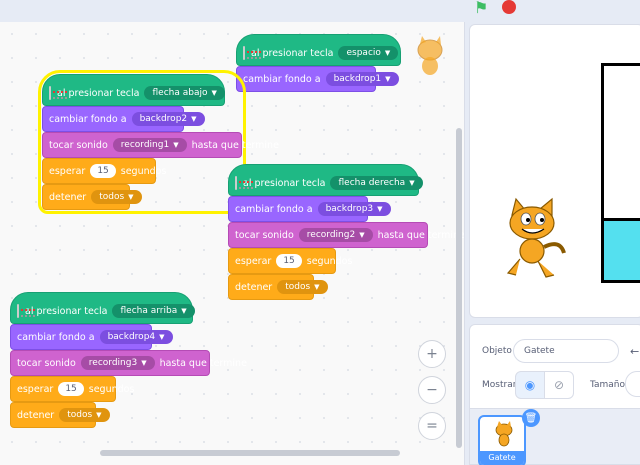 This screenshot has height=465, width=640. I want to click on sprite-list: Gatete 🗑, so click(554, 436).